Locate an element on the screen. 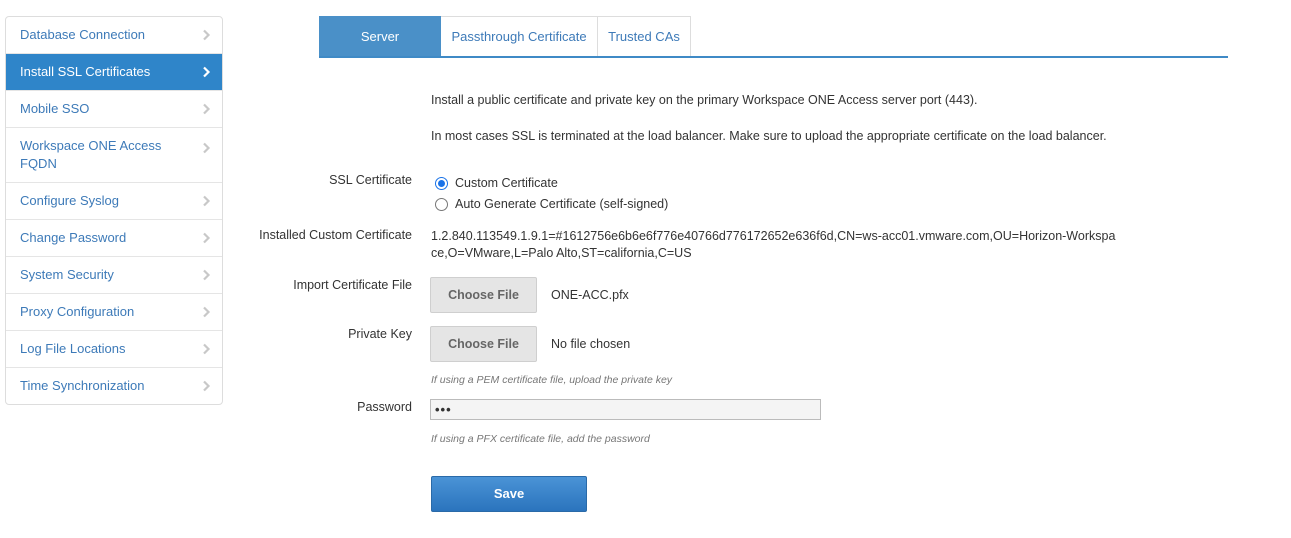 This screenshot has height=538, width=1291. sidebar-item-configure-syslog: Configure Syslog is located at coordinates (114, 201).